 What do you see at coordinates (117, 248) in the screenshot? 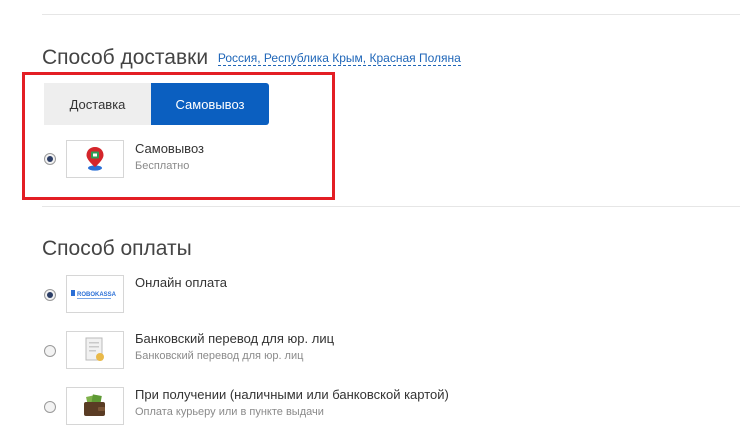
I see `payment-section-title: Способ оплаты` at bounding box center [117, 248].